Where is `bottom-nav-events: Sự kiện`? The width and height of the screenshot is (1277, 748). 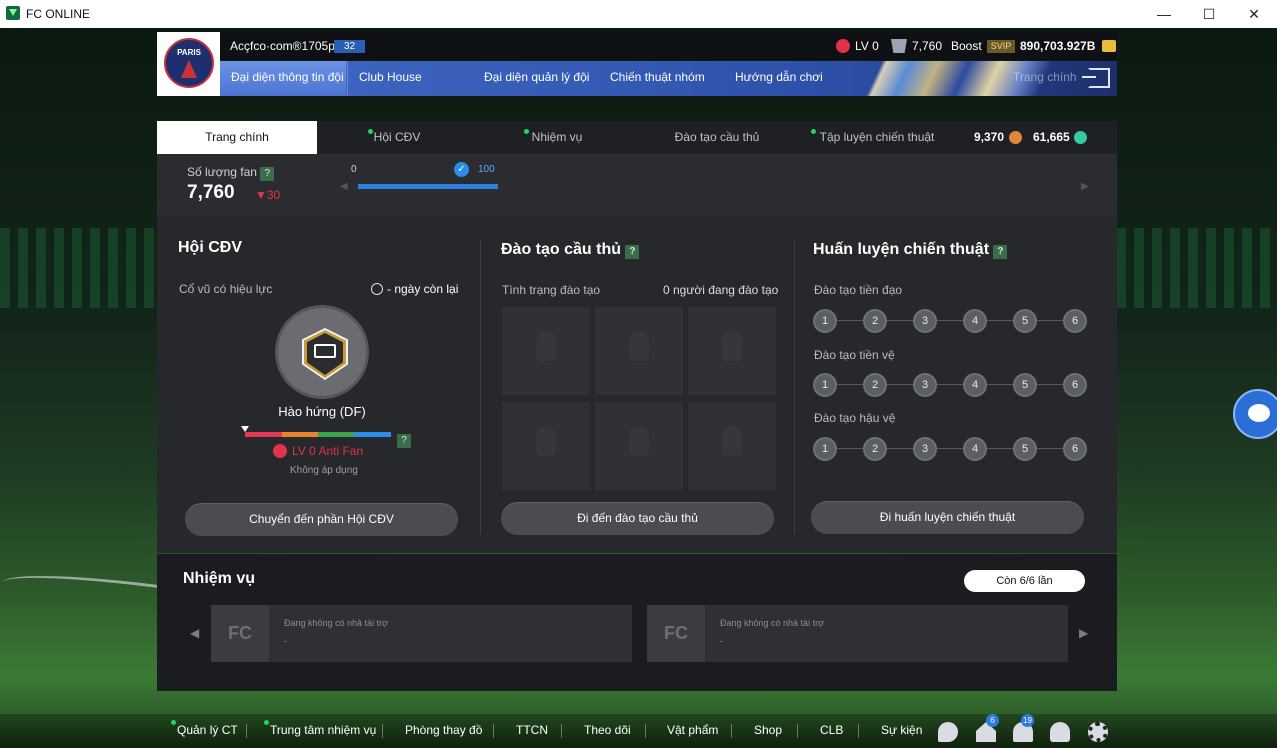
bottom-nav-events: Sự kiện is located at coordinates (901, 730).